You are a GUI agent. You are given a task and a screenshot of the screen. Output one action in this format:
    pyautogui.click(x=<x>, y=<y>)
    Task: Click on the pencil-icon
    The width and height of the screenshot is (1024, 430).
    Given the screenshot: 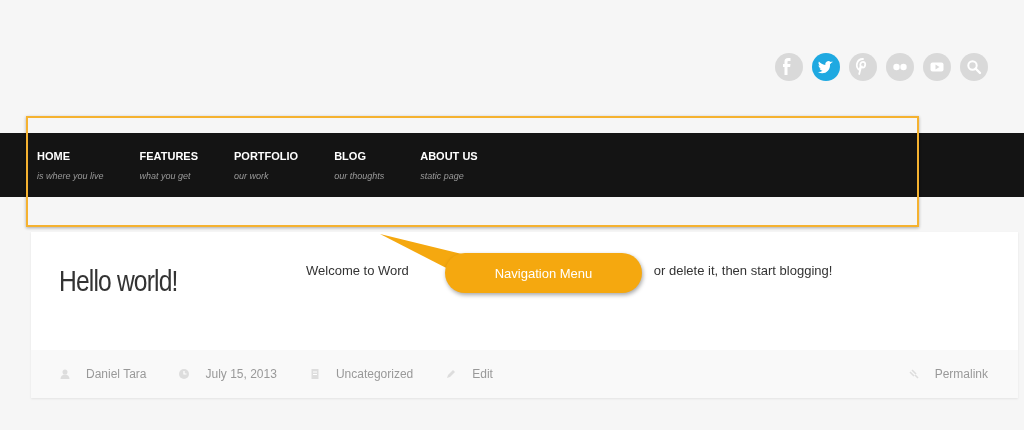 What is the action you would take?
    pyautogui.click(x=451, y=374)
    